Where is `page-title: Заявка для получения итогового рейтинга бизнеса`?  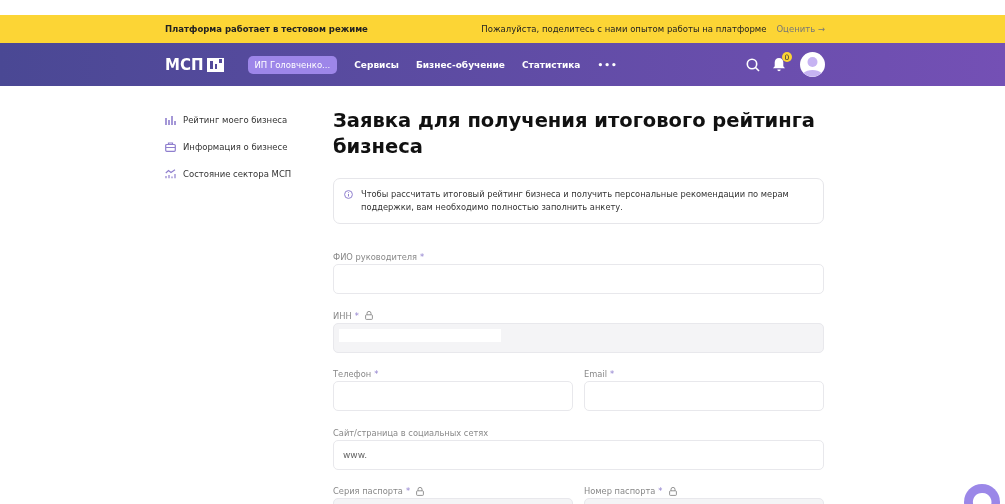
page-title: Заявка для получения итогового рейтинга бизнеса is located at coordinates (574, 134).